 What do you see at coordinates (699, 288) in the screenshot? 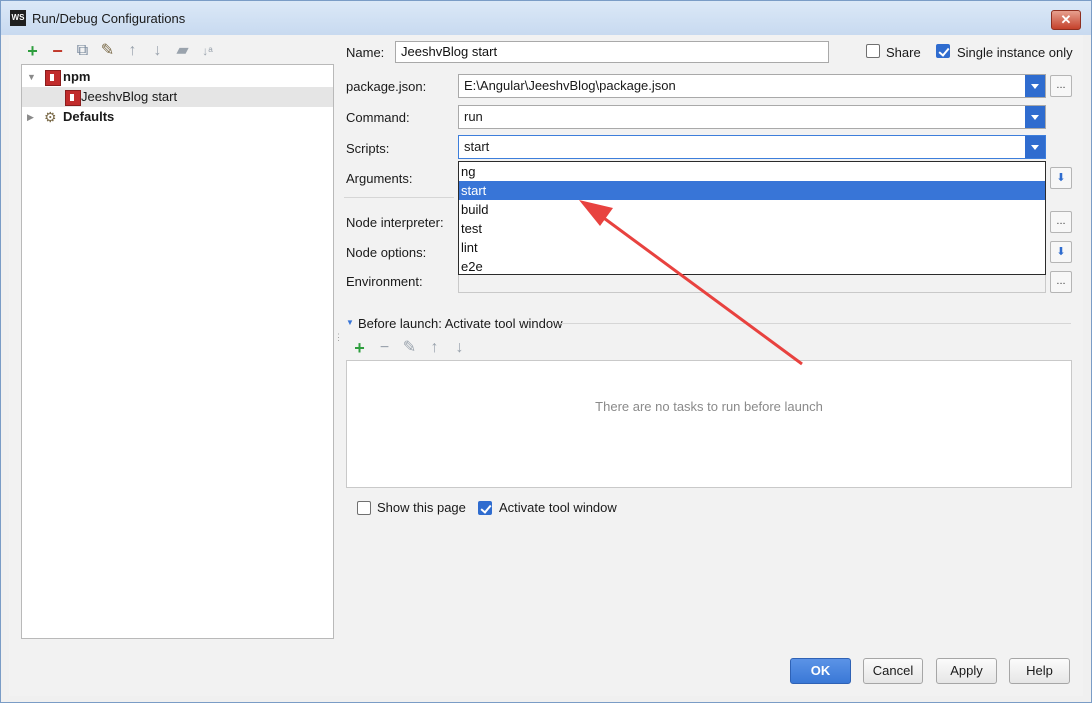
I see `arrow-line` at bounding box center [699, 288].